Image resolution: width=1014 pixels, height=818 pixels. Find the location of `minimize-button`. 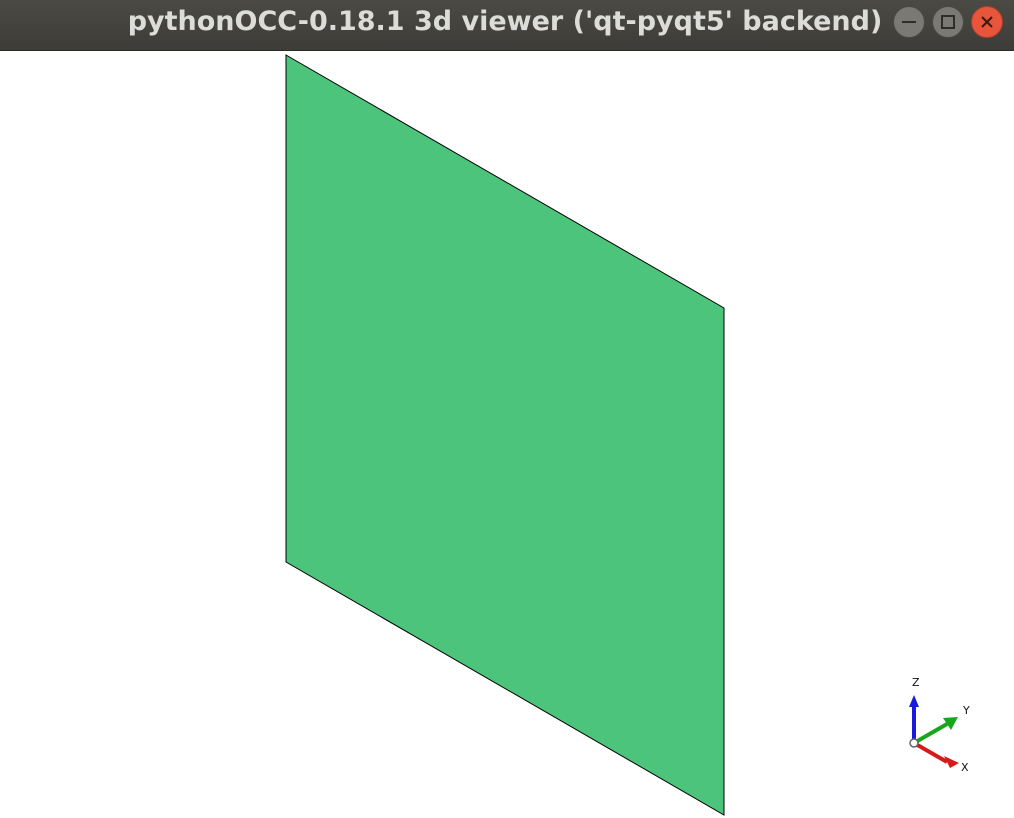

minimize-button is located at coordinates (909, 22).